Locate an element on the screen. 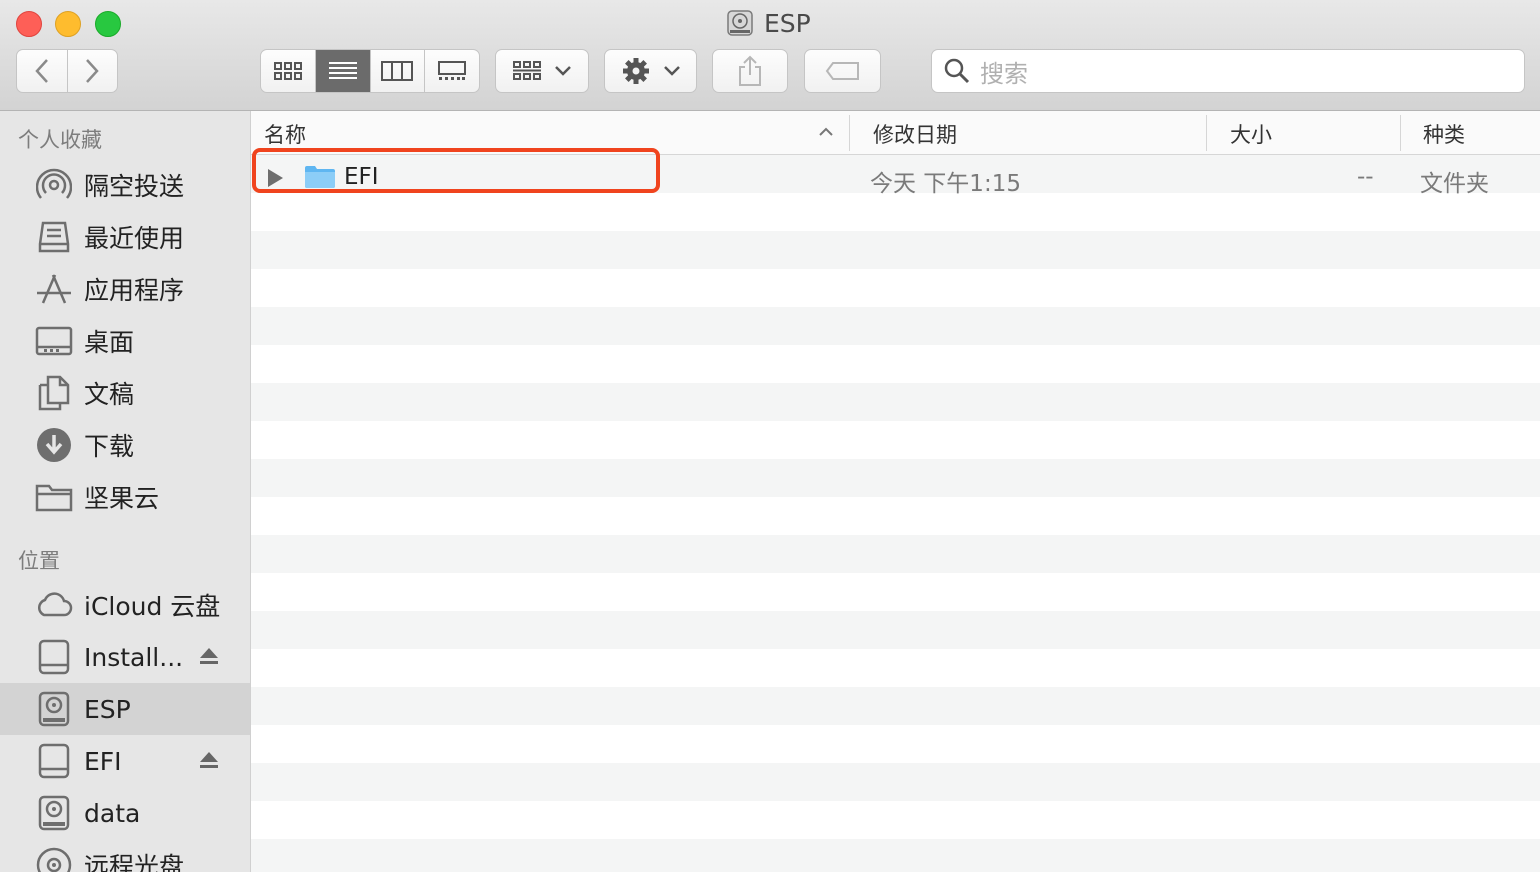 This screenshot has width=1540, height=872. sidebar-item-desktop: 桌面 is located at coordinates (125, 341).